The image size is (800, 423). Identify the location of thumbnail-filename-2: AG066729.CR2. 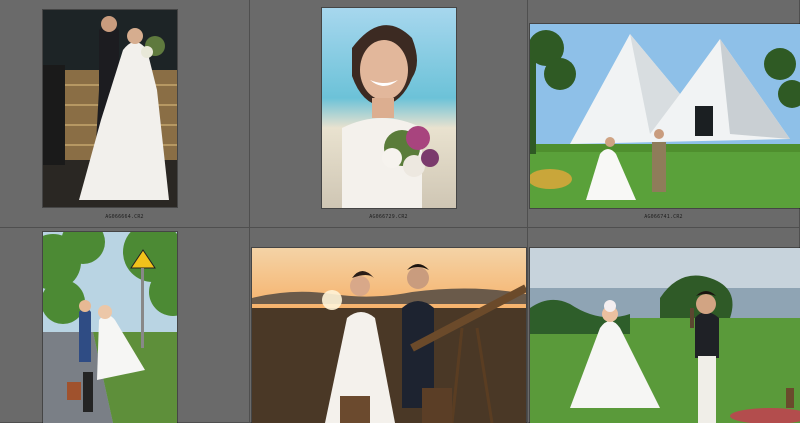
(388, 217).